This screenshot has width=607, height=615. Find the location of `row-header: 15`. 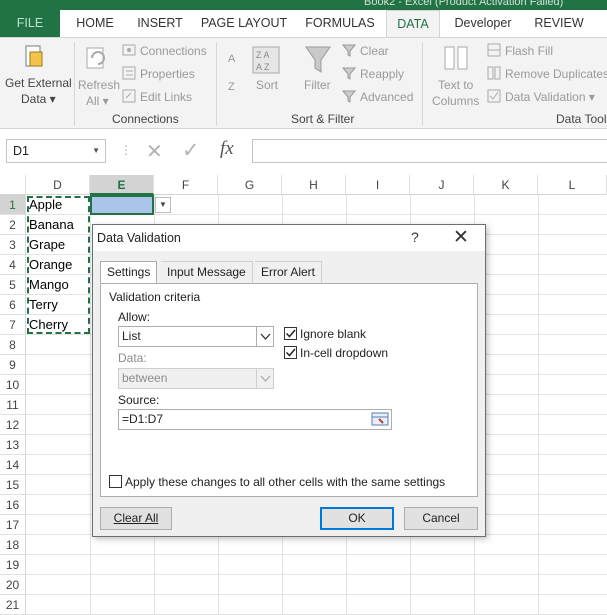

row-header: 15 is located at coordinates (13, 485).